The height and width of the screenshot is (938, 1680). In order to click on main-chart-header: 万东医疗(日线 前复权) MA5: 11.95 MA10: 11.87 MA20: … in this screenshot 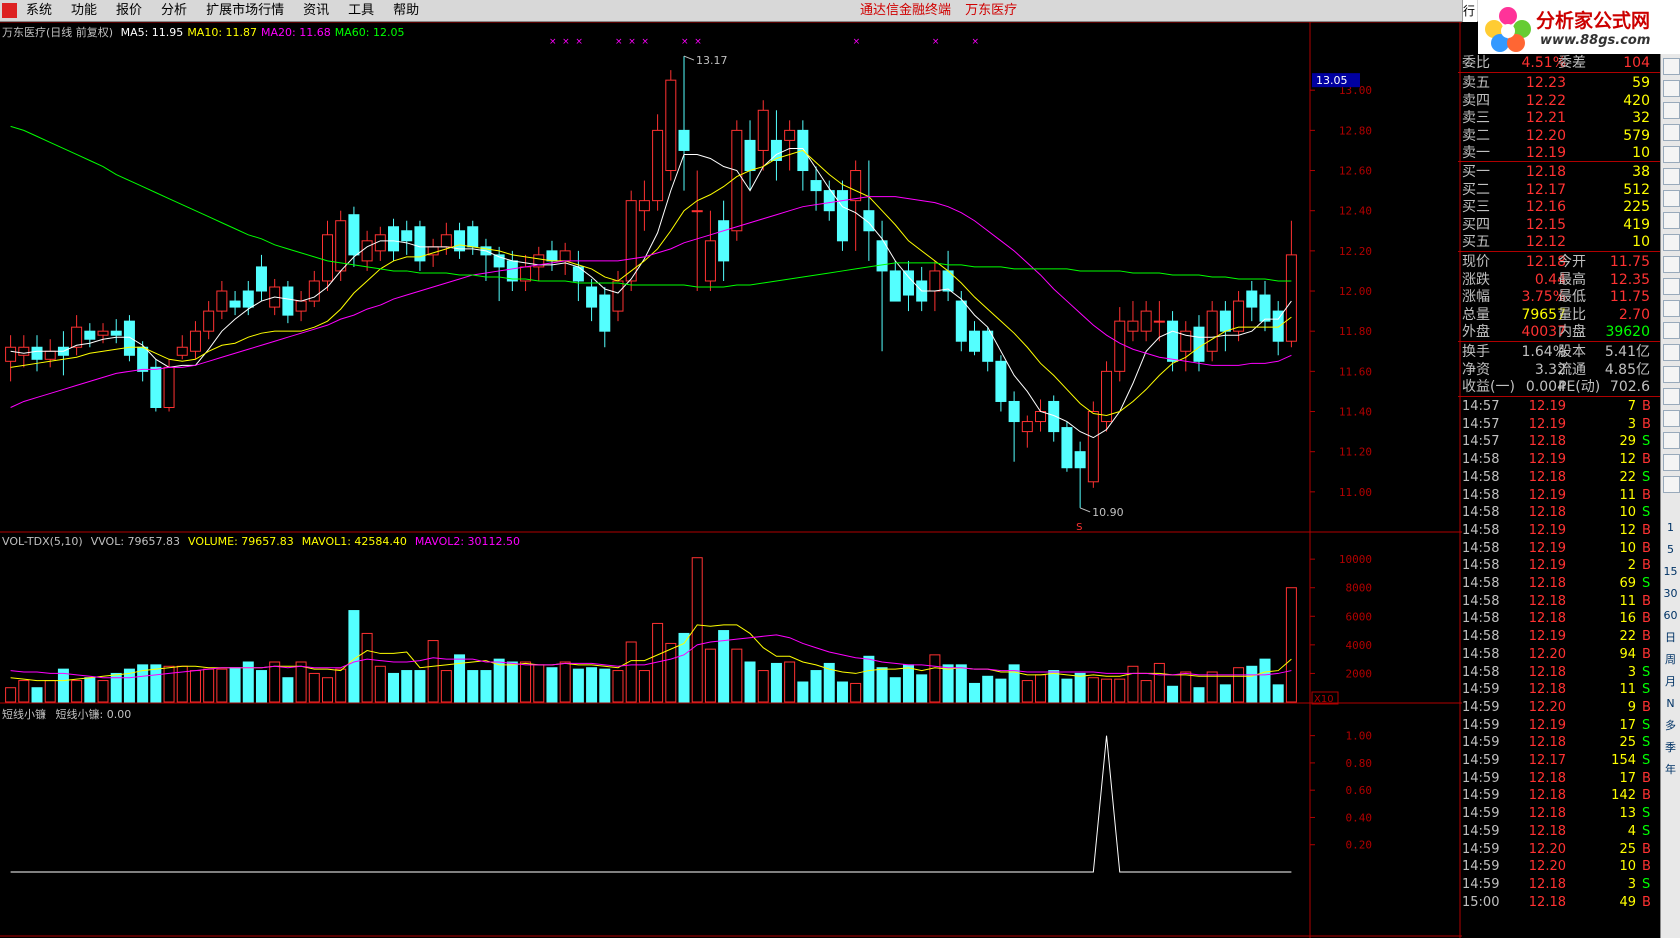, I will do `click(203, 32)`.